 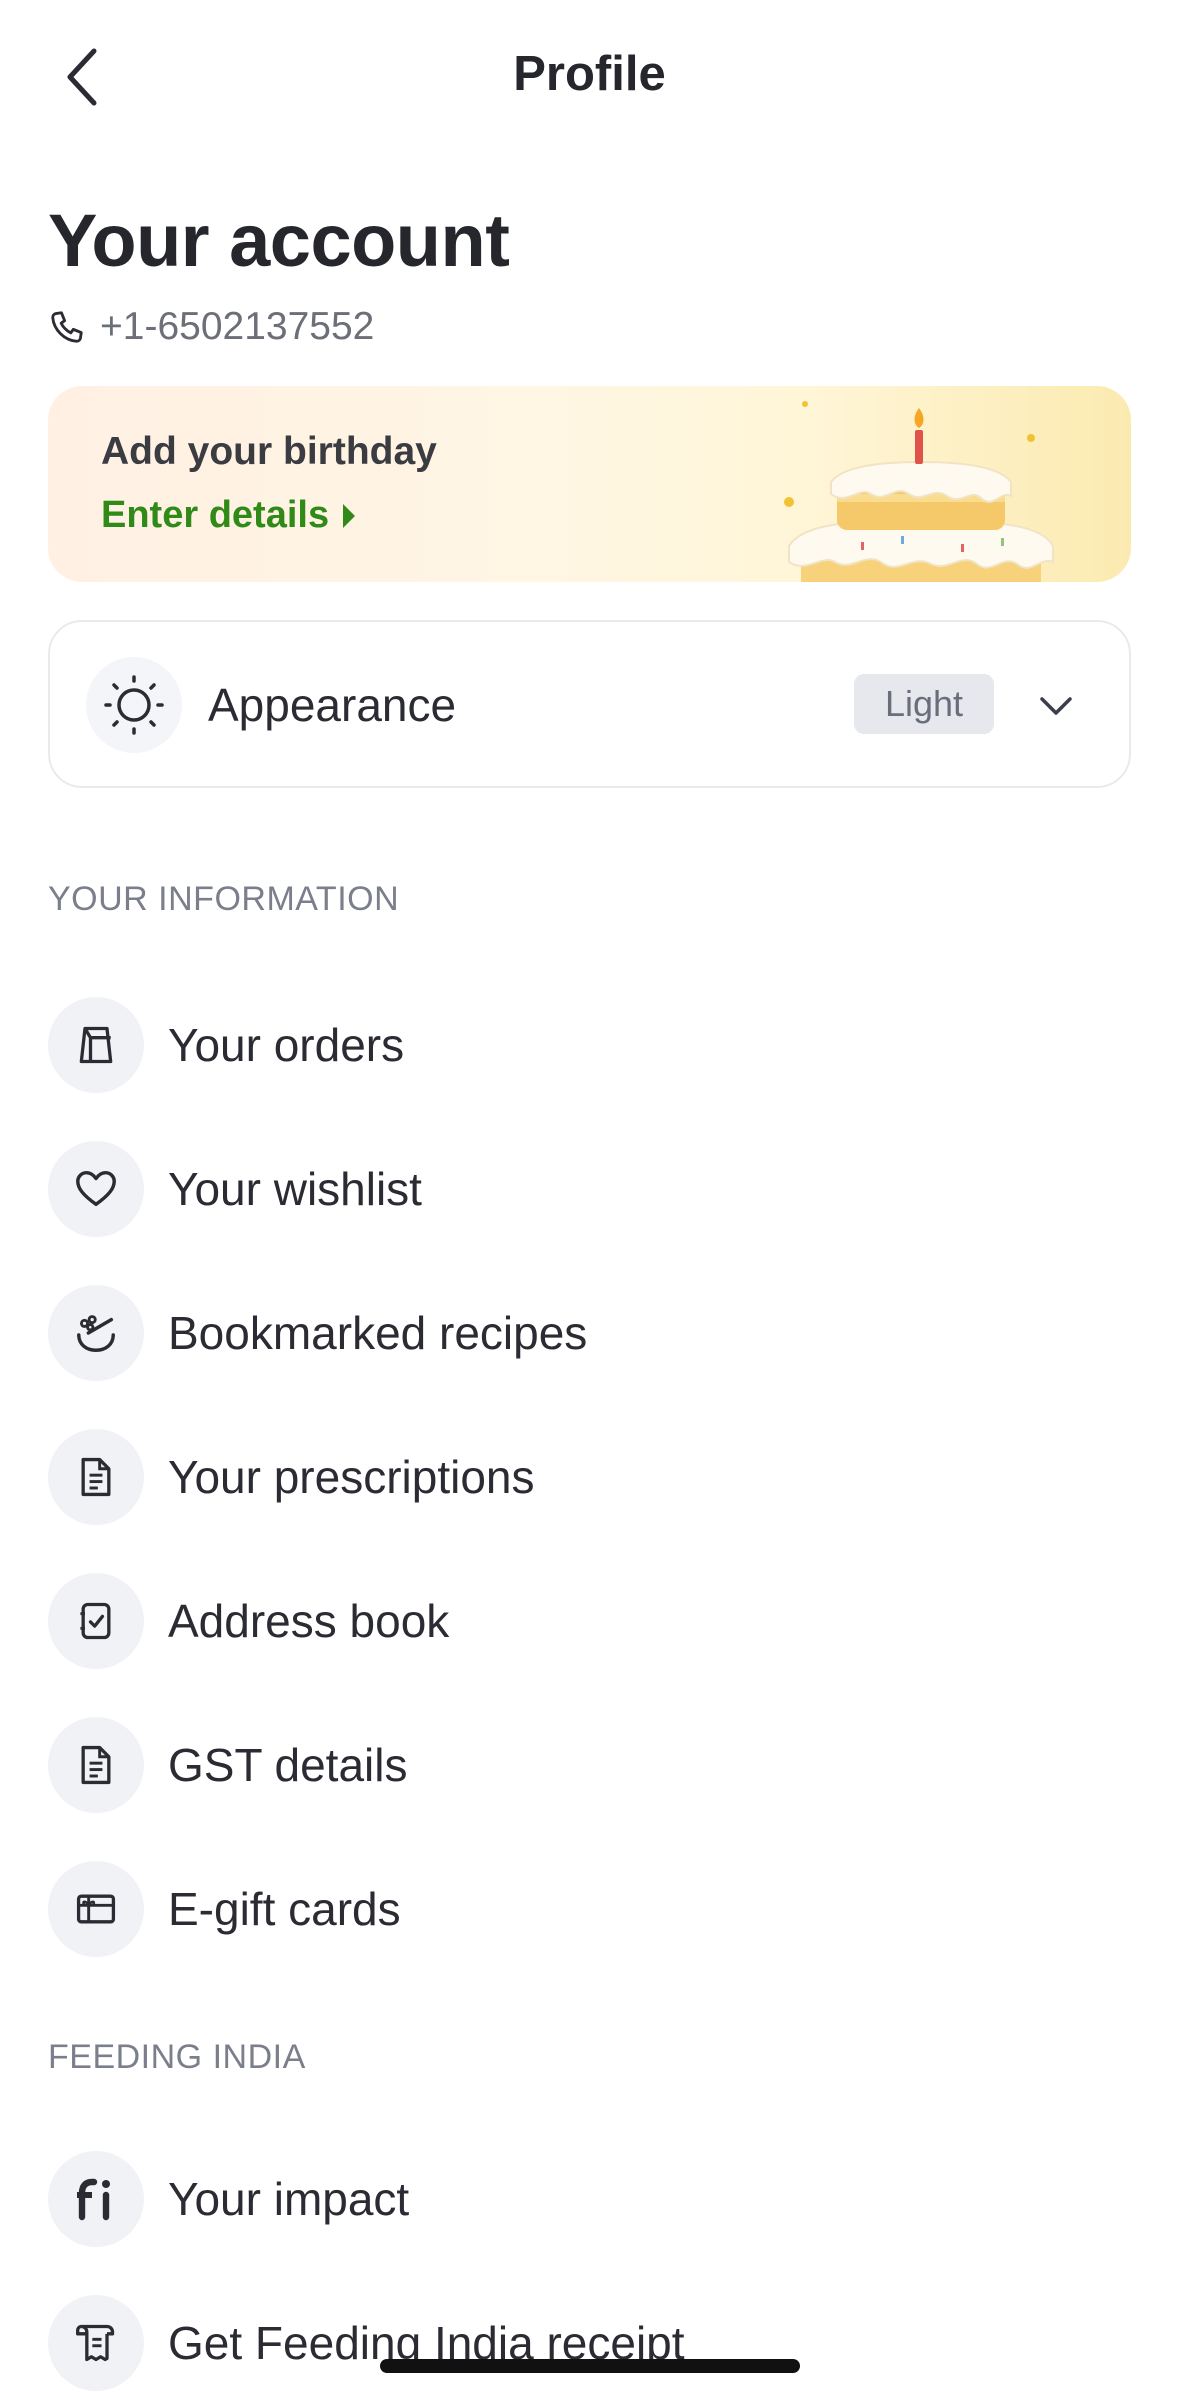 I want to click on appearance-dropdown-button, so click(x=1056, y=706).